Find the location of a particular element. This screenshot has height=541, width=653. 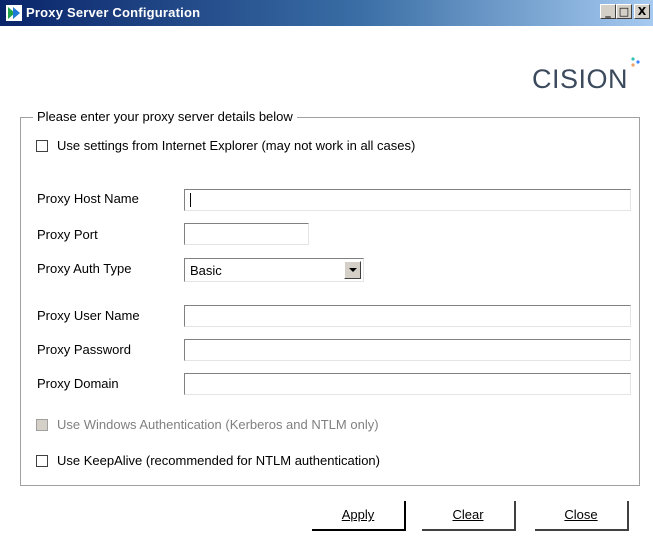

apply-button-label: Apply is located at coordinates (358, 514).